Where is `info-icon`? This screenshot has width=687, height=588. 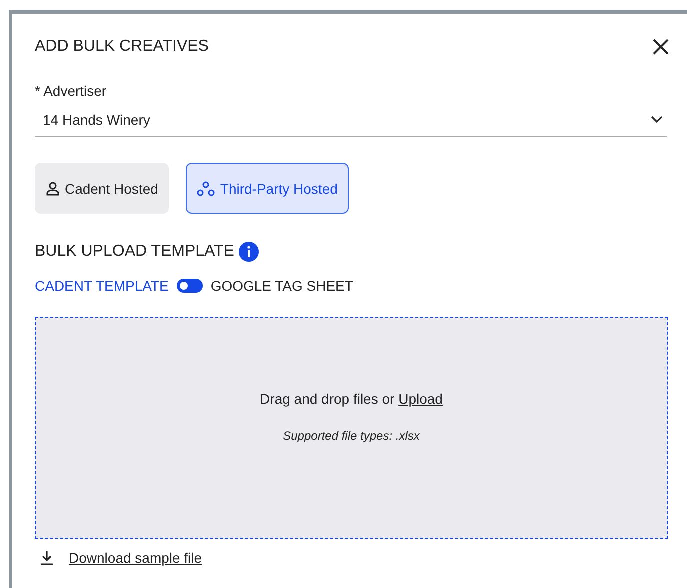
info-icon is located at coordinates (249, 252).